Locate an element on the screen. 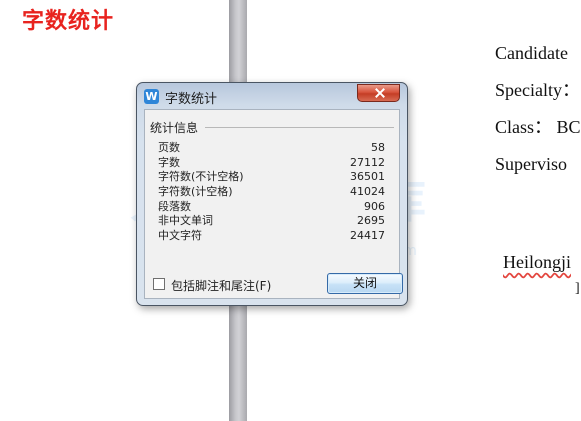 The height and width of the screenshot is (421, 581). stat-value: 24417 is located at coordinates (367, 236).